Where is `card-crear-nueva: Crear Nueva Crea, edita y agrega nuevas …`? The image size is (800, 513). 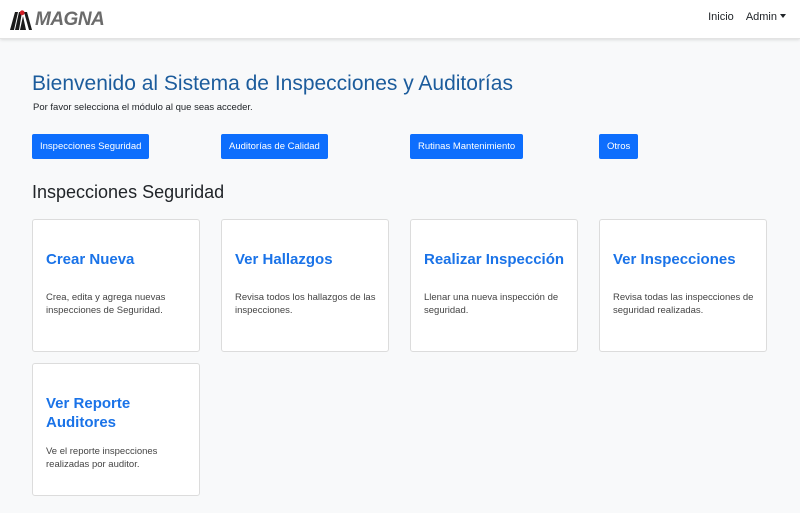
card-crear-nueva: Crear Nueva Crea, edita y agrega nuevas … is located at coordinates (116, 285).